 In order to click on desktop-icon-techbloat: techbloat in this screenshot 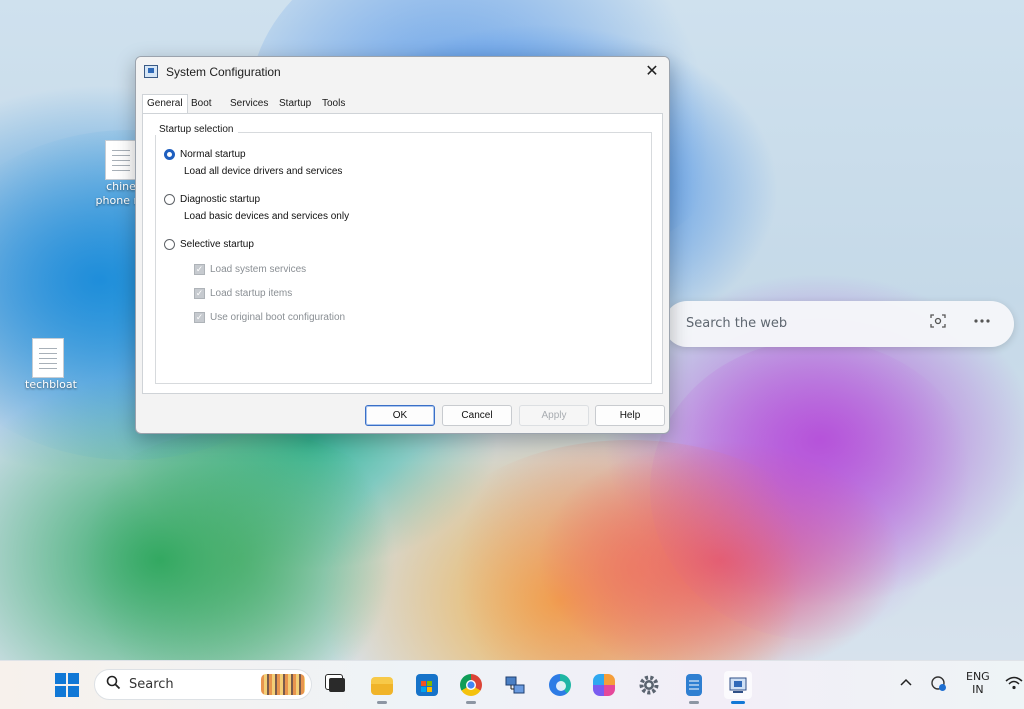, I will do `click(51, 365)`.